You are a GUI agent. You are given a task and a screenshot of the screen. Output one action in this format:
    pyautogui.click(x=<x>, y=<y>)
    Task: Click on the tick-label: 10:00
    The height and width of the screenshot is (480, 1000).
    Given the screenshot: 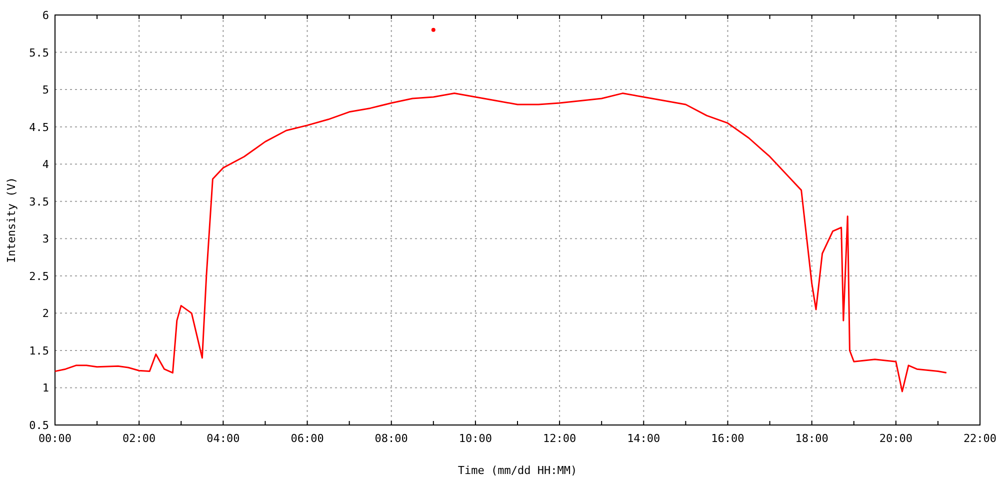 What is the action you would take?
    pyautogui.click(x=475, y=438)
    